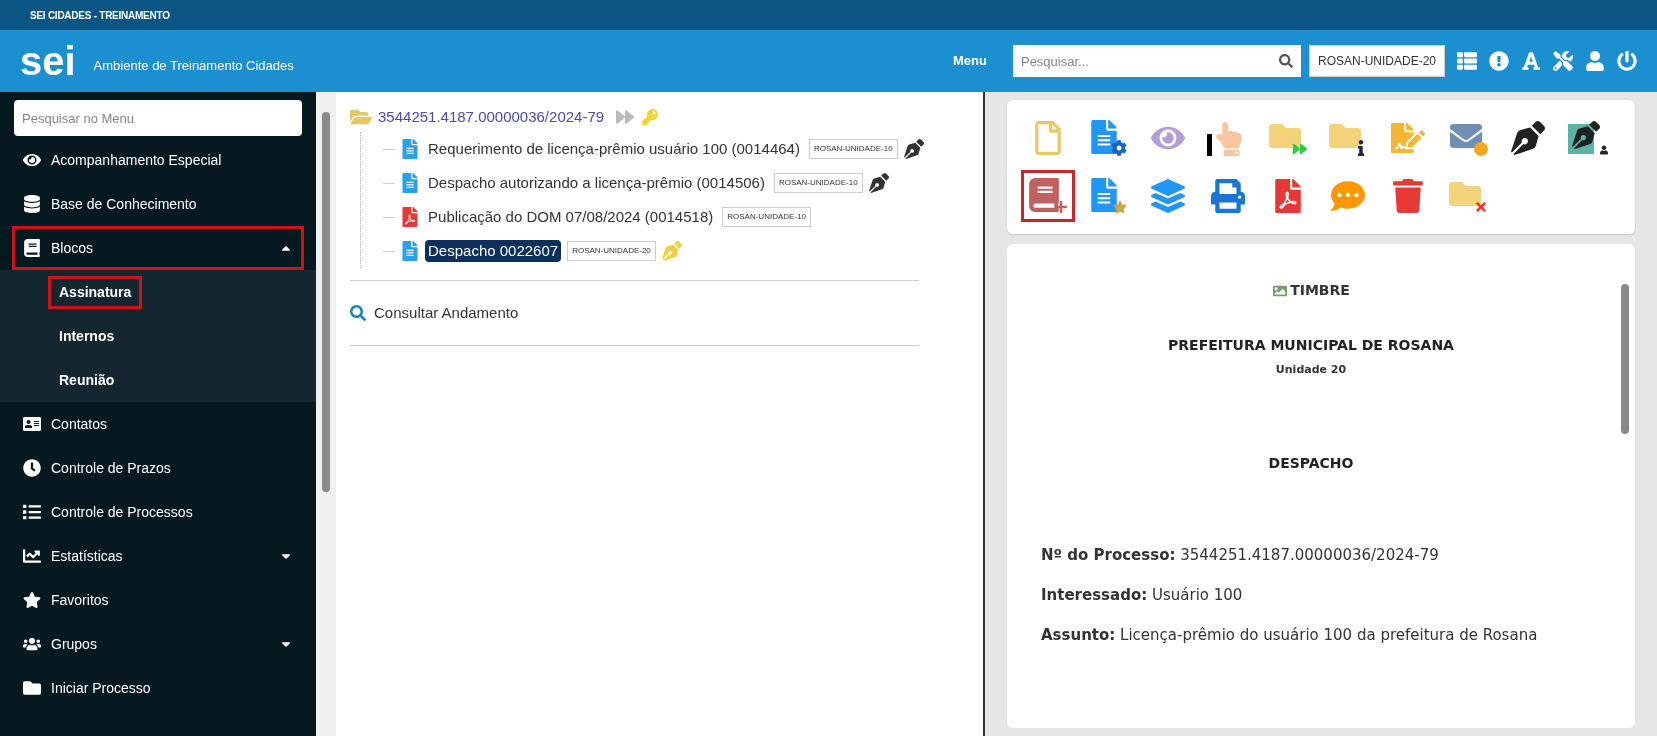 Image resolution: width=1657 pixels, height=736 pixels. What do you see at coordinates (1311, 345) in the screenshot?
I see `organization-title: PREFEITURA MUNICIPAL DE ROSANA` at bounding box center [1311, 345].